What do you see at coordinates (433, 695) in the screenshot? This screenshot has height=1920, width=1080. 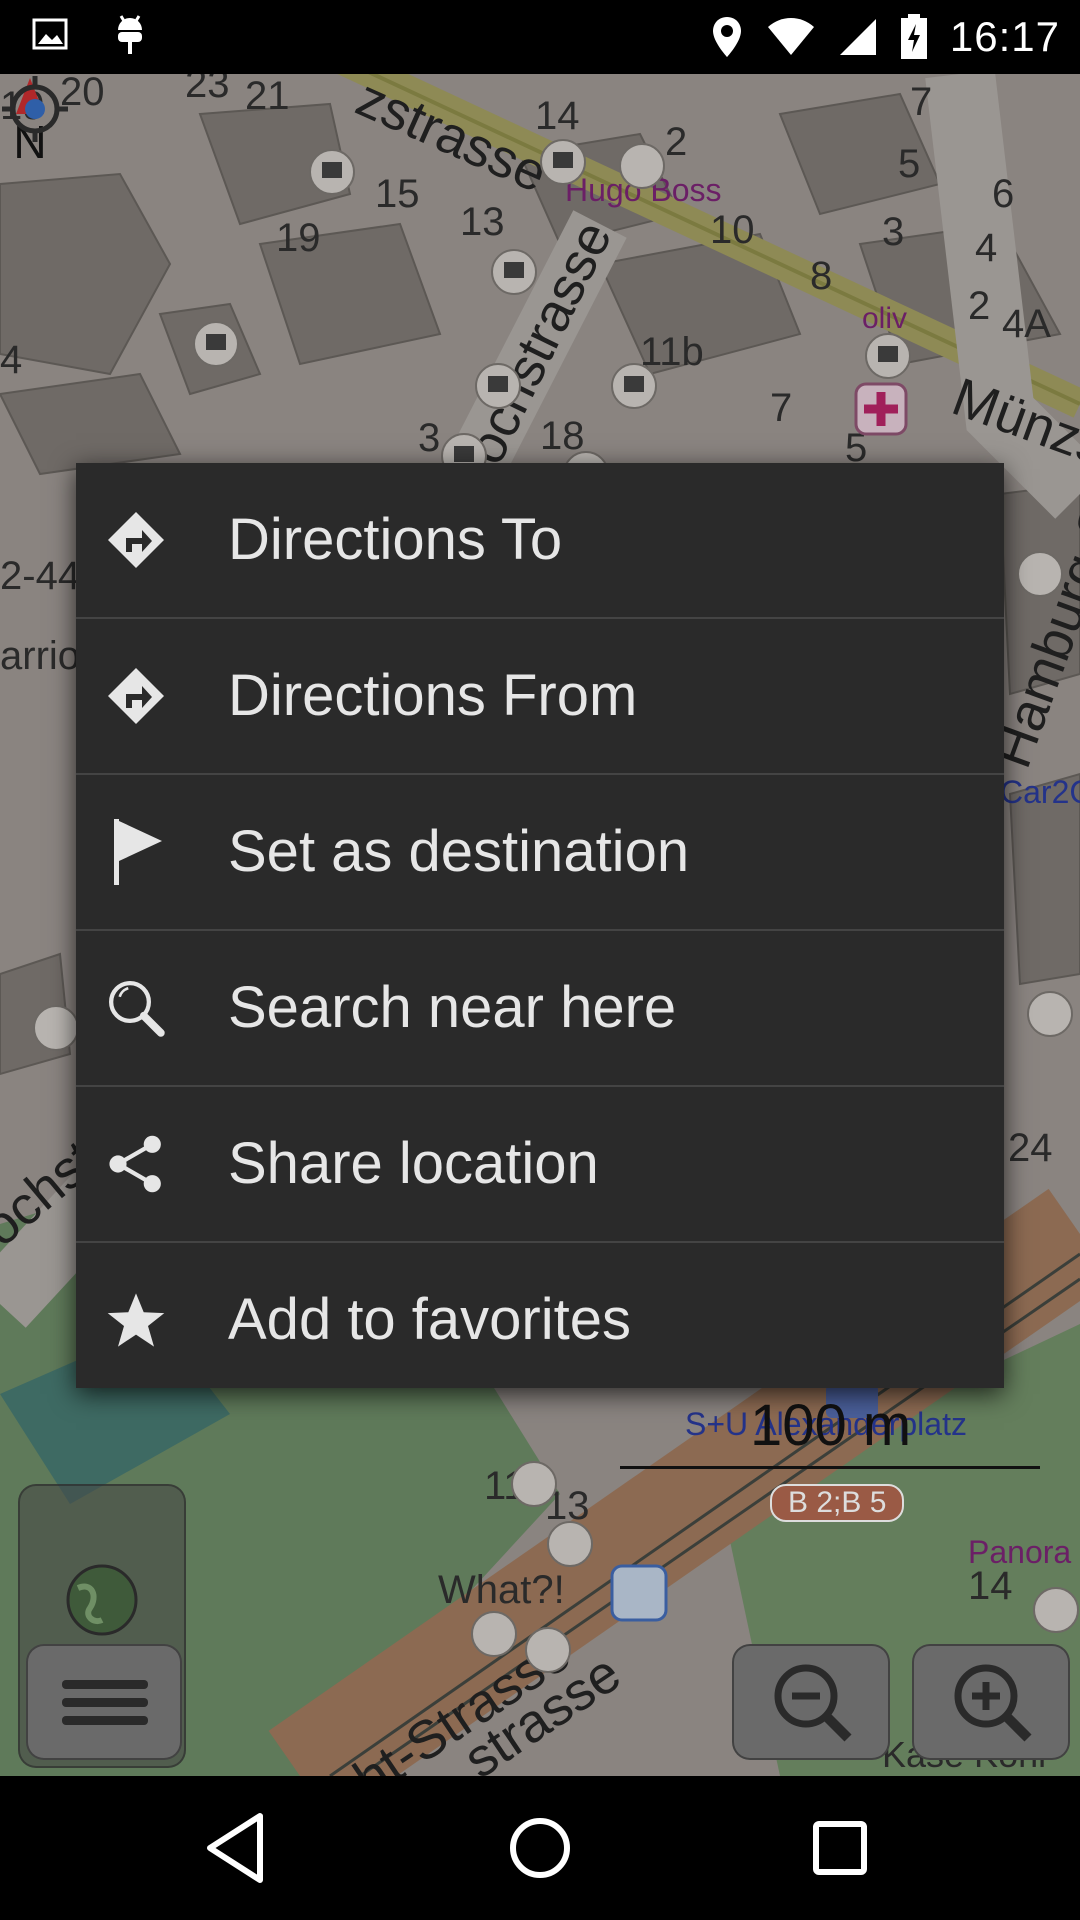 I see `menu-item-label: Directions From` at bounding box center [433, 695].